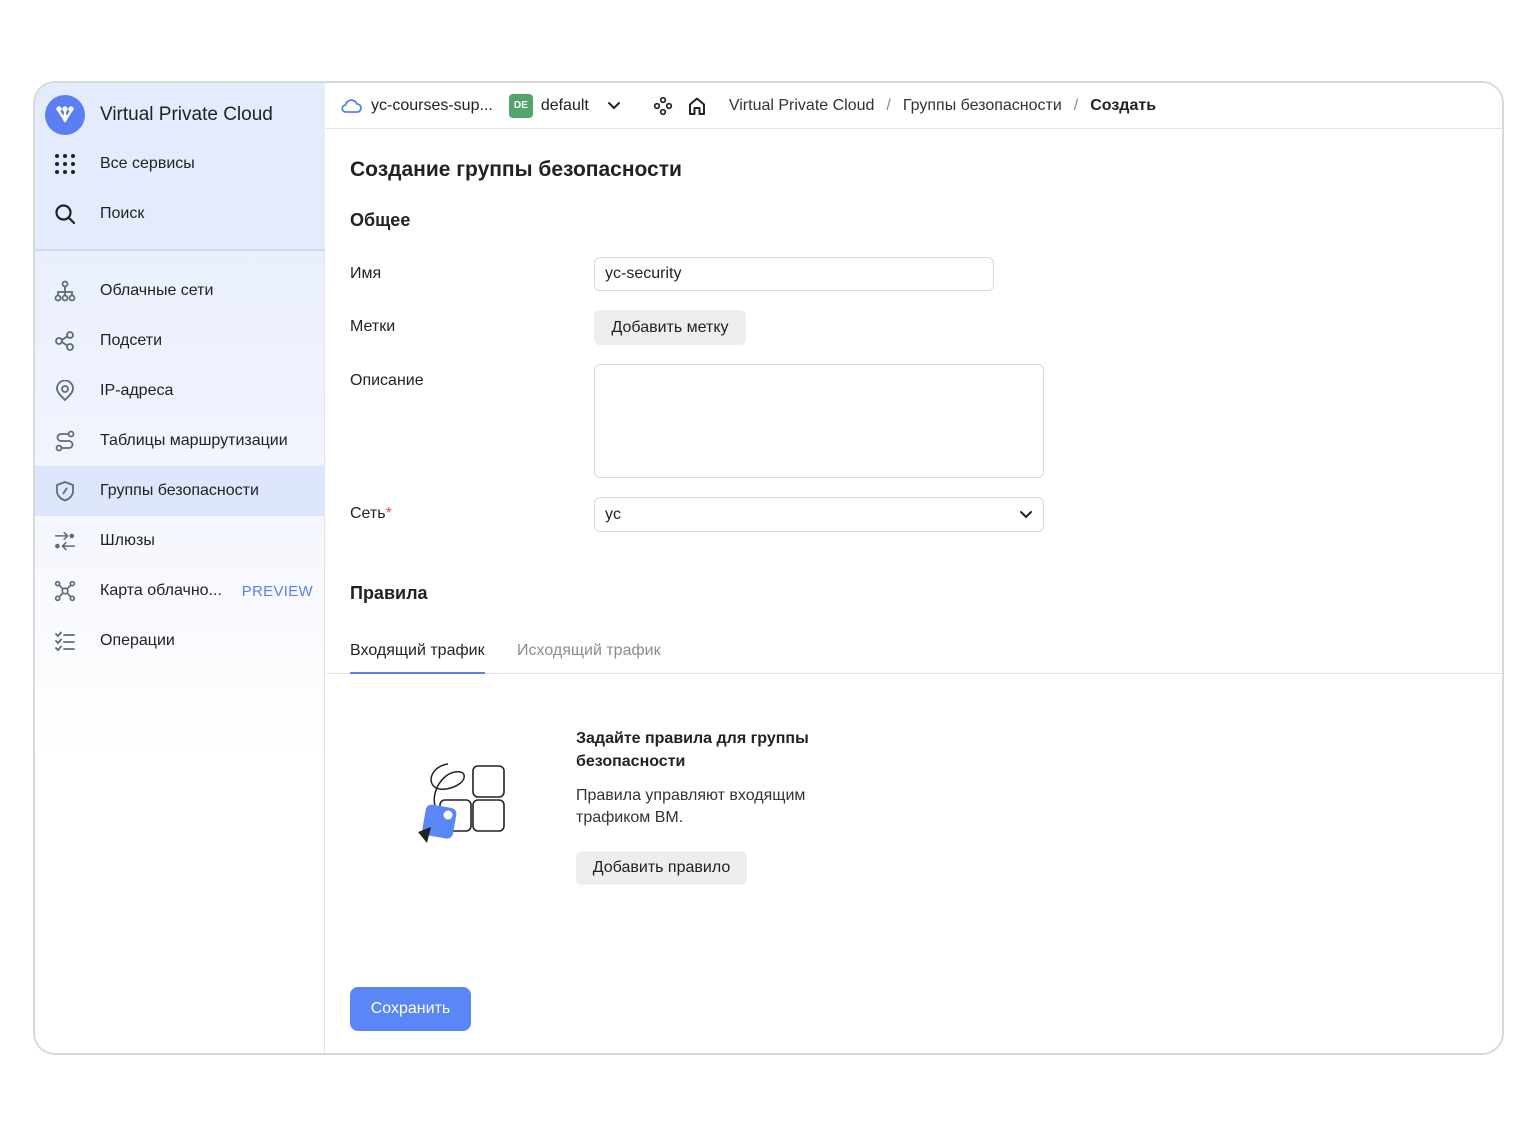 This screenshot has height=1136, width=1537. Describe the element at coordinates (65, 641) in the screenshot. I see `list-checks-icon` at that location.